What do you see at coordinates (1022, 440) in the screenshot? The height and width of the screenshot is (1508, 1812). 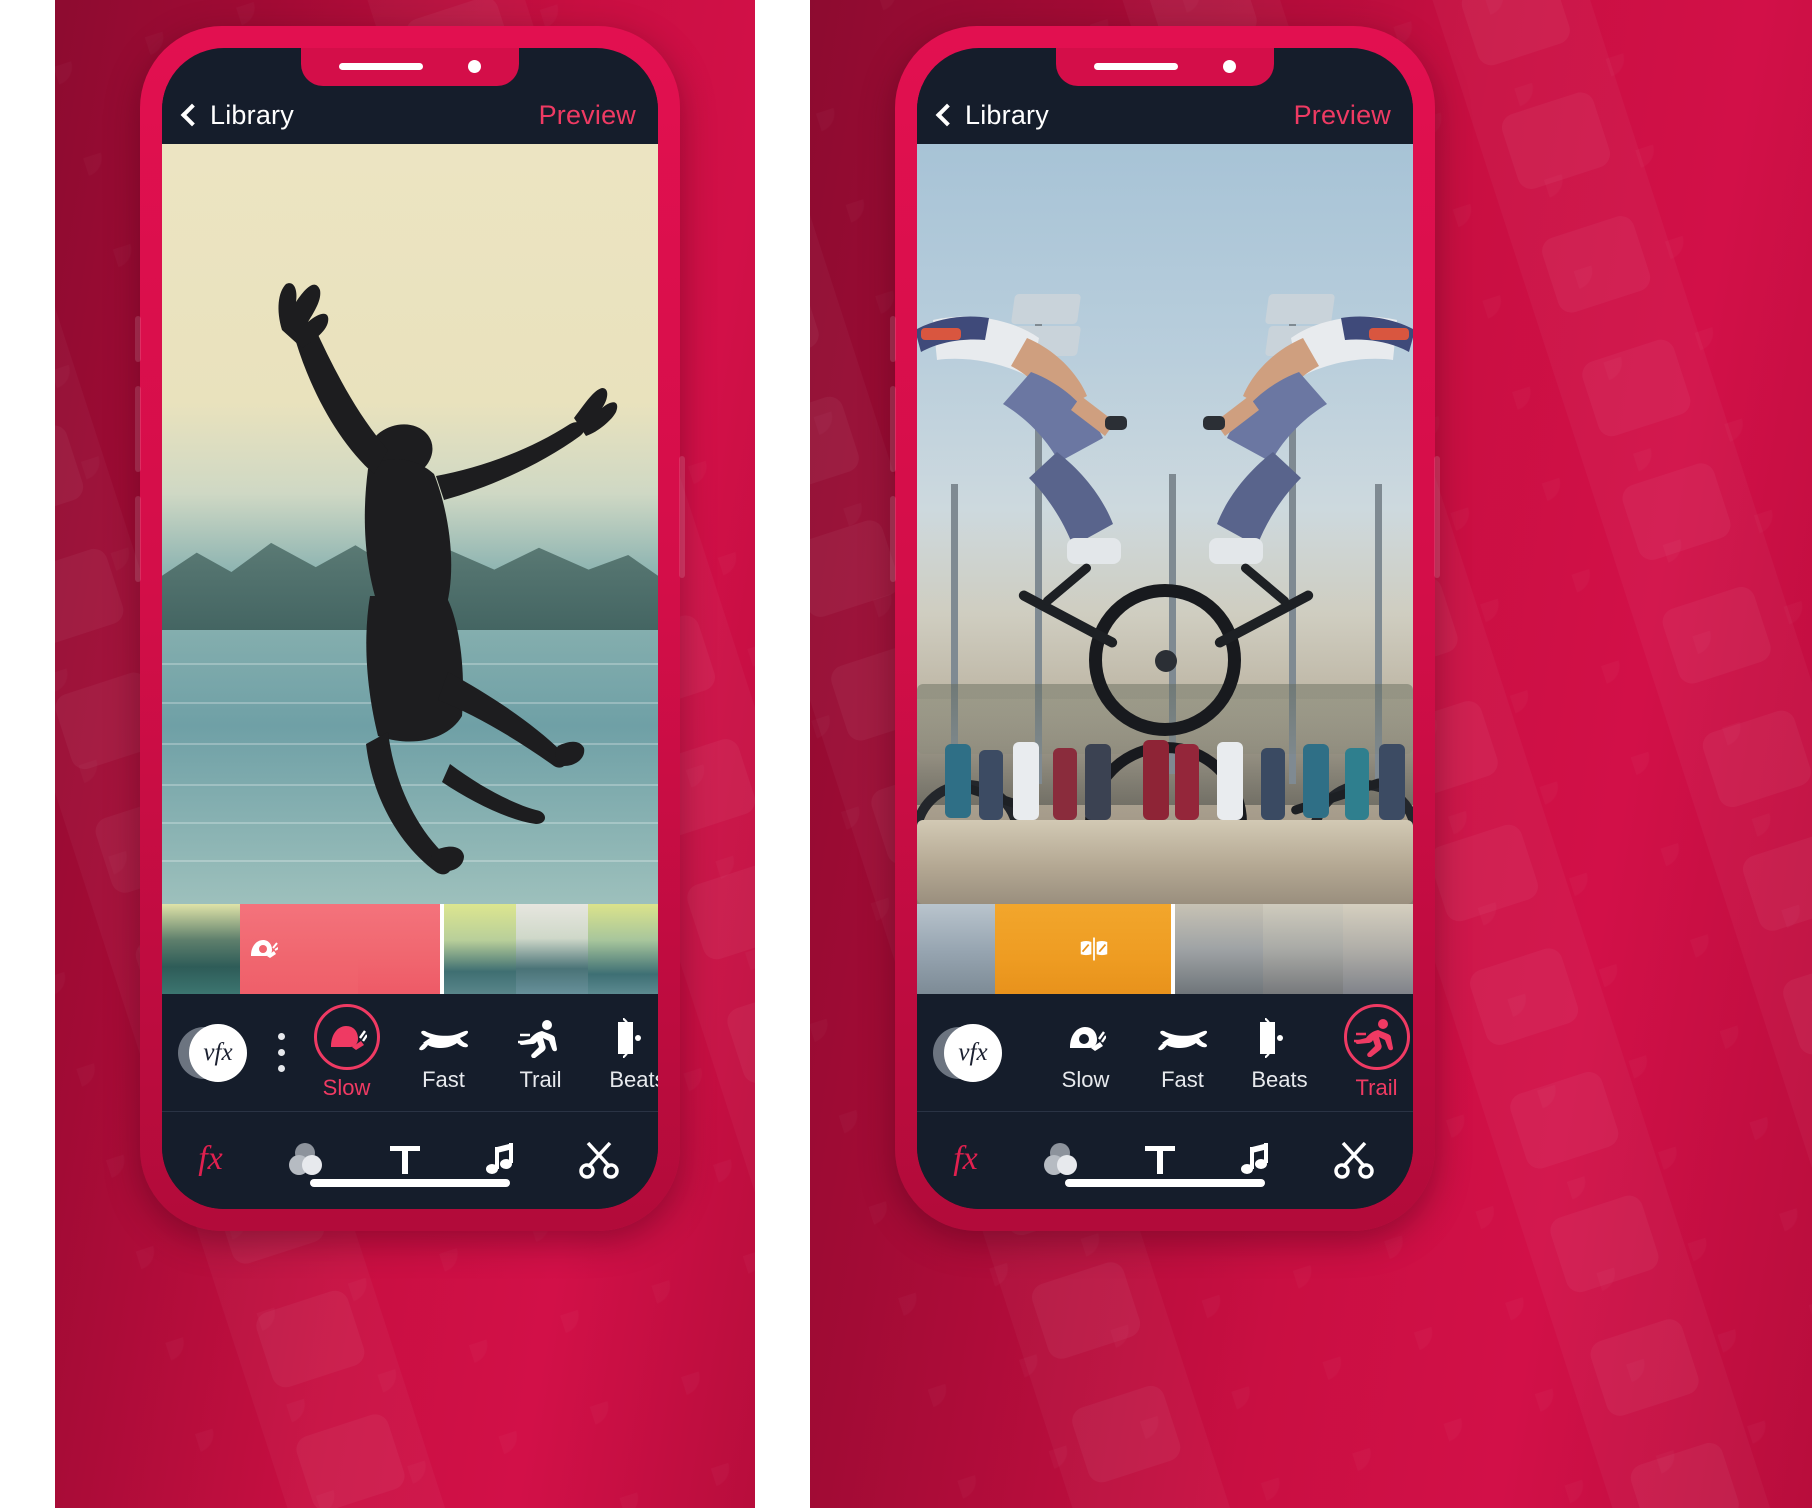 I see `bmx-rider-left` at bounding box center [1022, 440].